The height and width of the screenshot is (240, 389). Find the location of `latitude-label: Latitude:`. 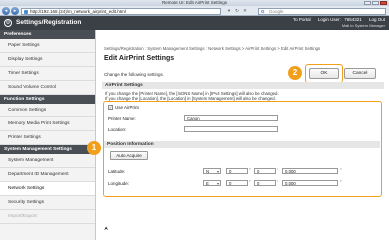

latitude-label: Latitude: is located at coordinates (117, 171).